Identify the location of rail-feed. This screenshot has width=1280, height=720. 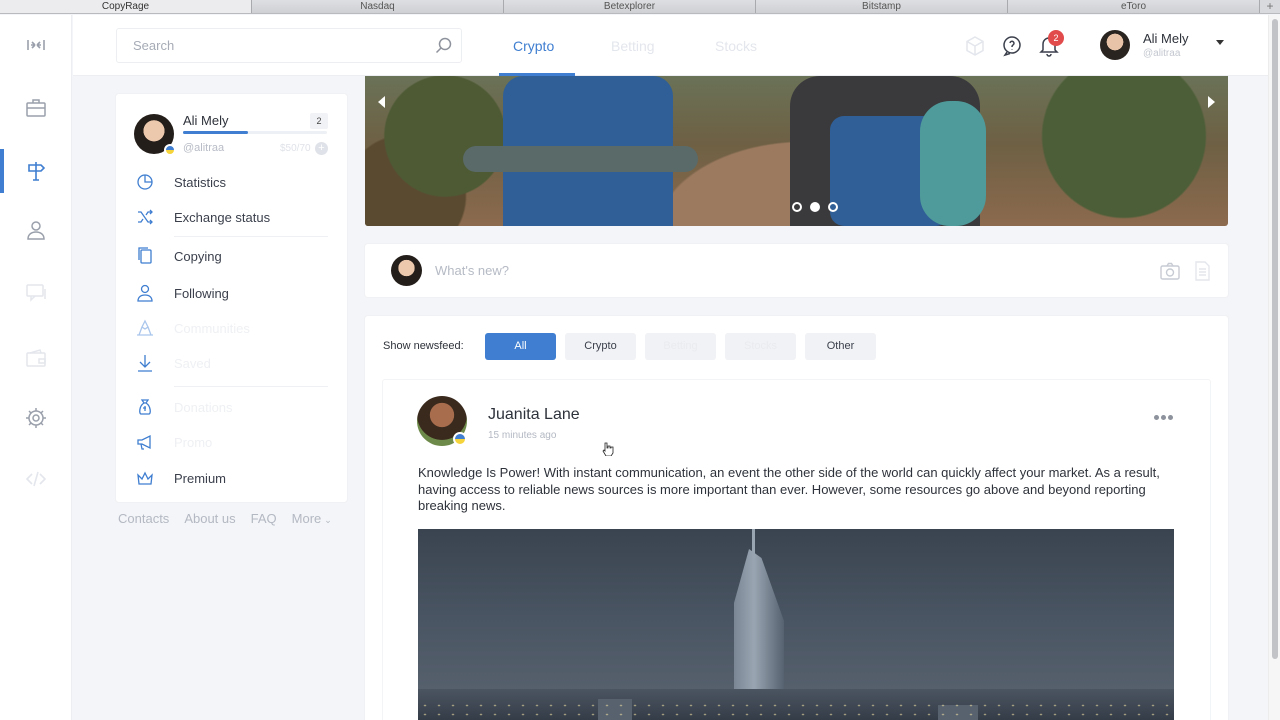
(36, 171).